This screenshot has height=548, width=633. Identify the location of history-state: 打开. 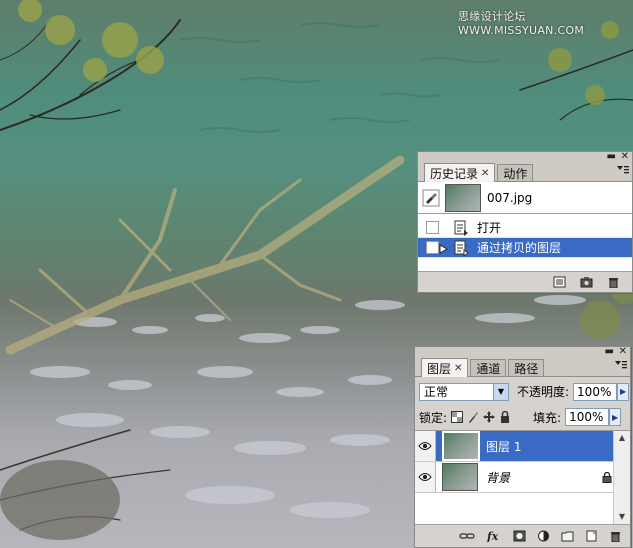
(525, 228).